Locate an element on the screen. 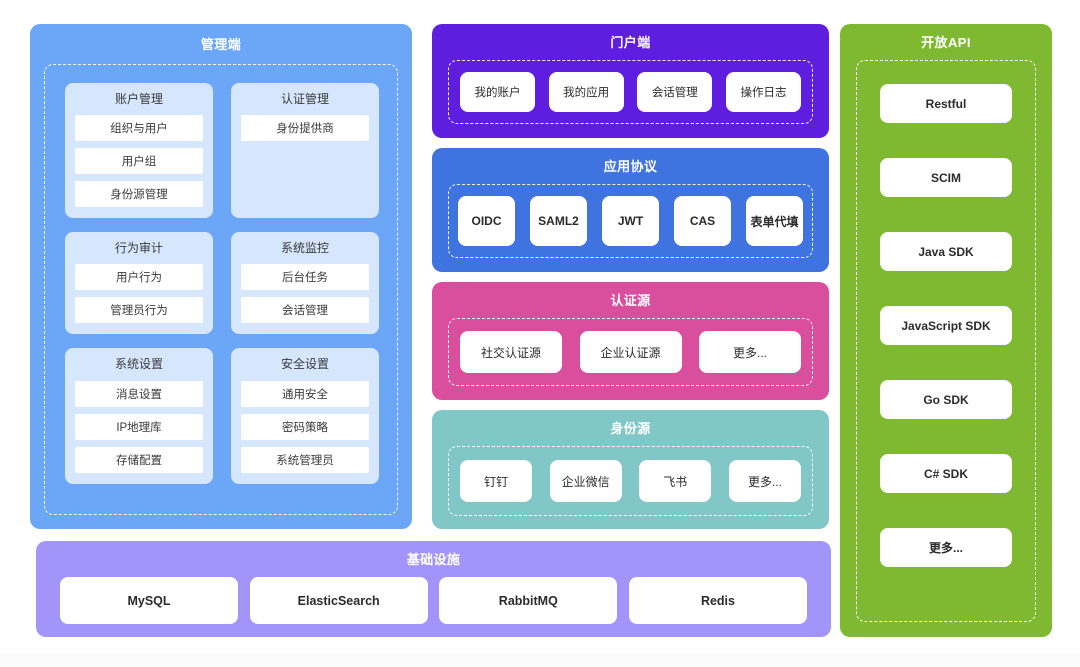 Image resolution: width=1080 pixels, height=667 pixels. management-item: 用户行为 is located at coordinates (139, 277).